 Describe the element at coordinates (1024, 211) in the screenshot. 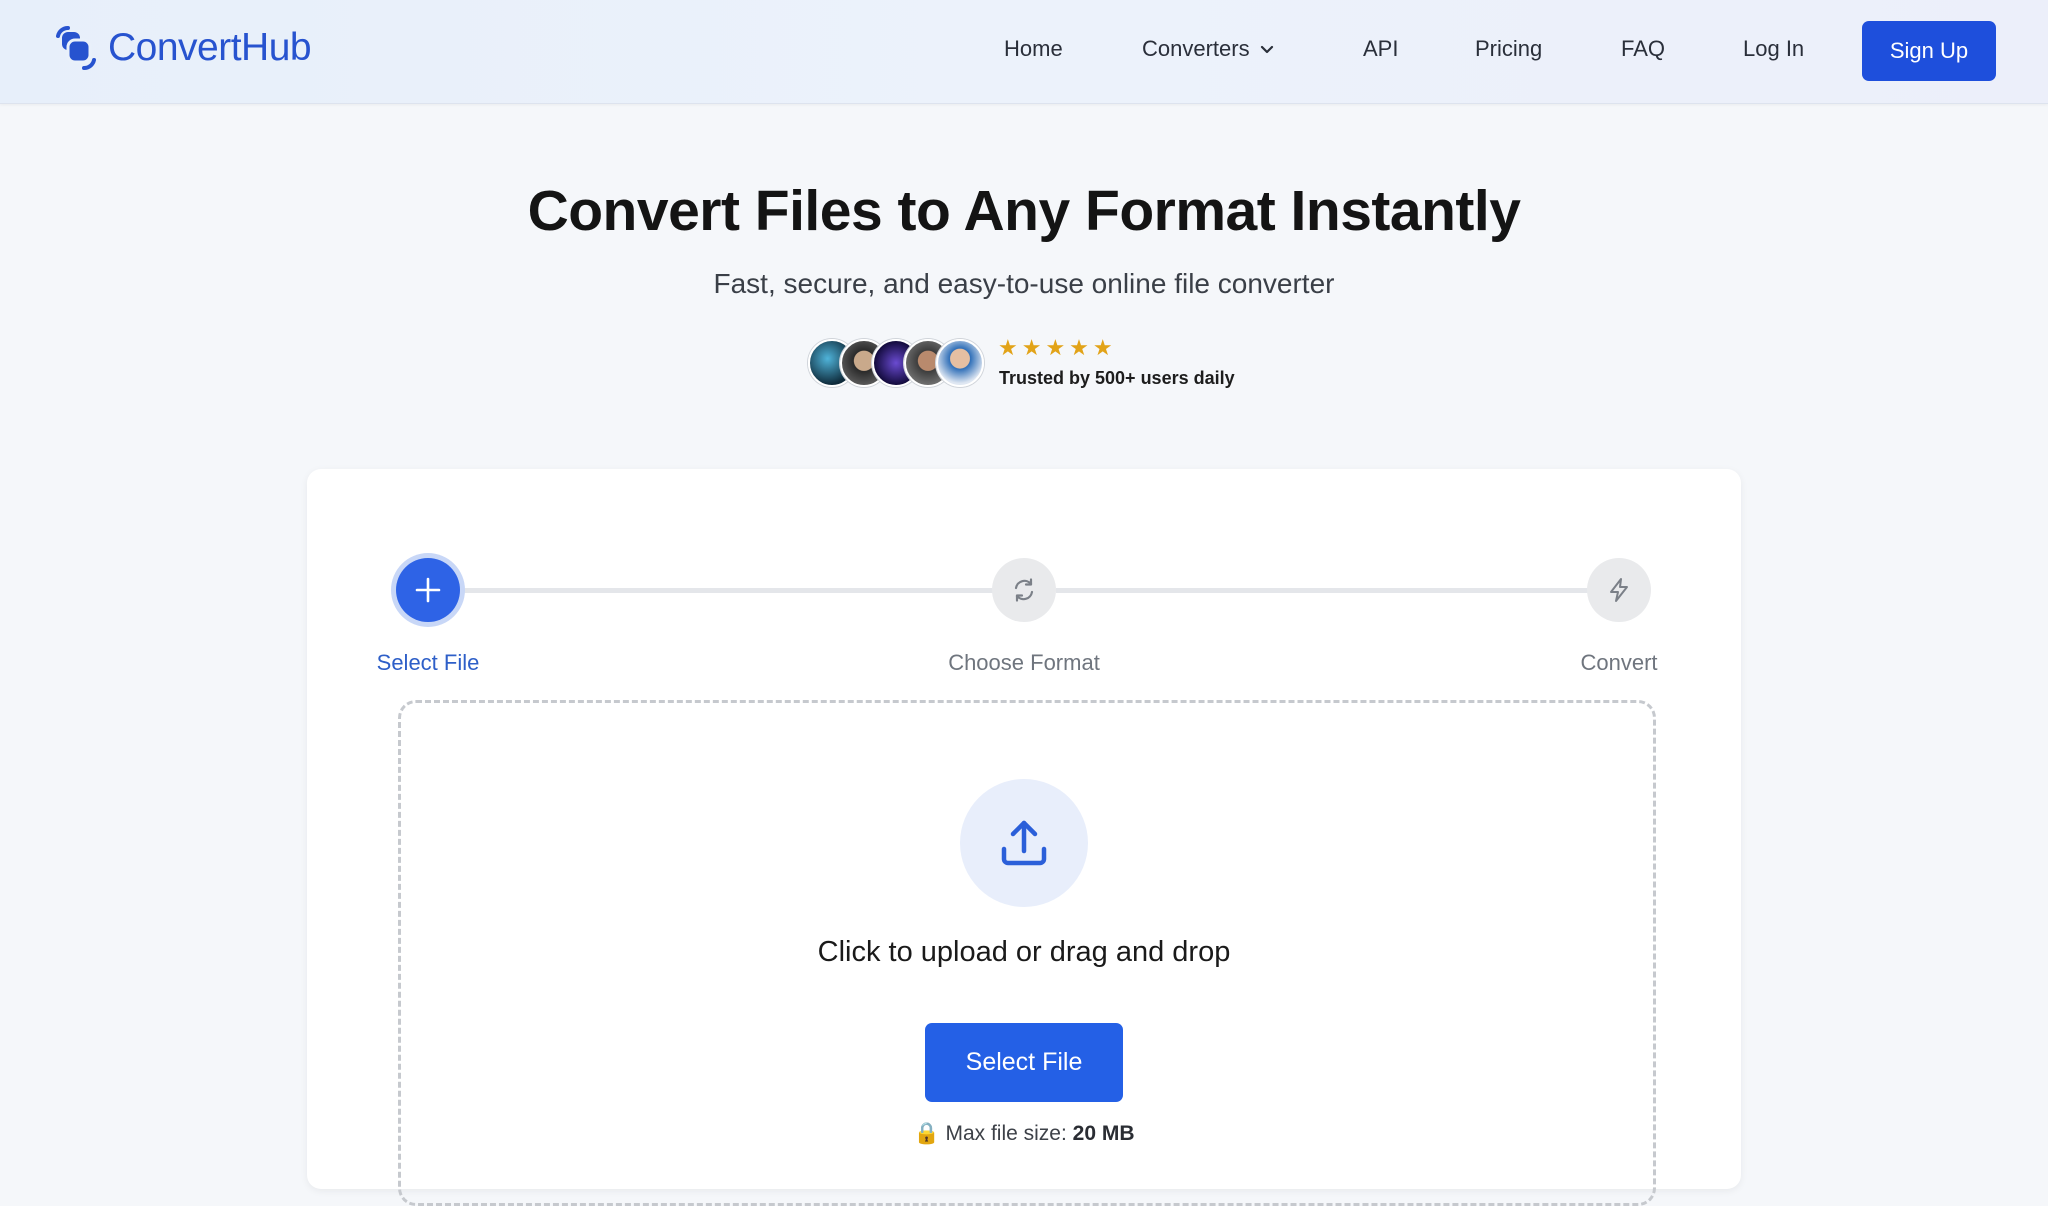

I see `page-title: Convert Files to Any Format Instantly` at that location.